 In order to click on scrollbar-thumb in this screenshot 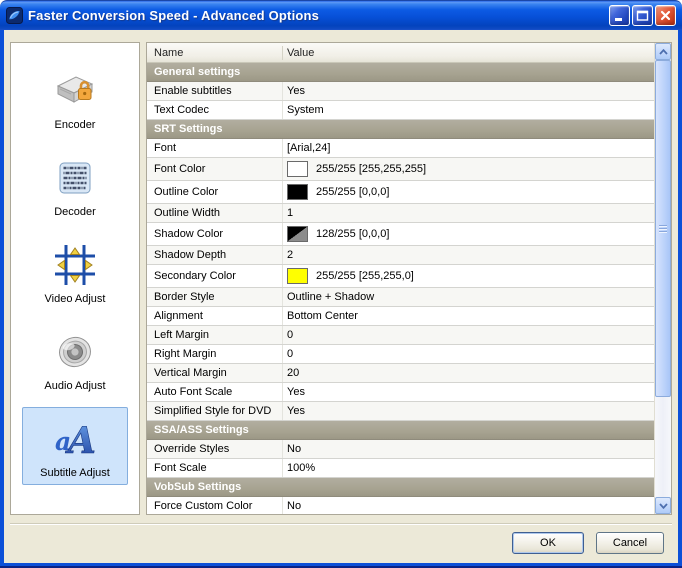, I will do `click(663, 228)`.